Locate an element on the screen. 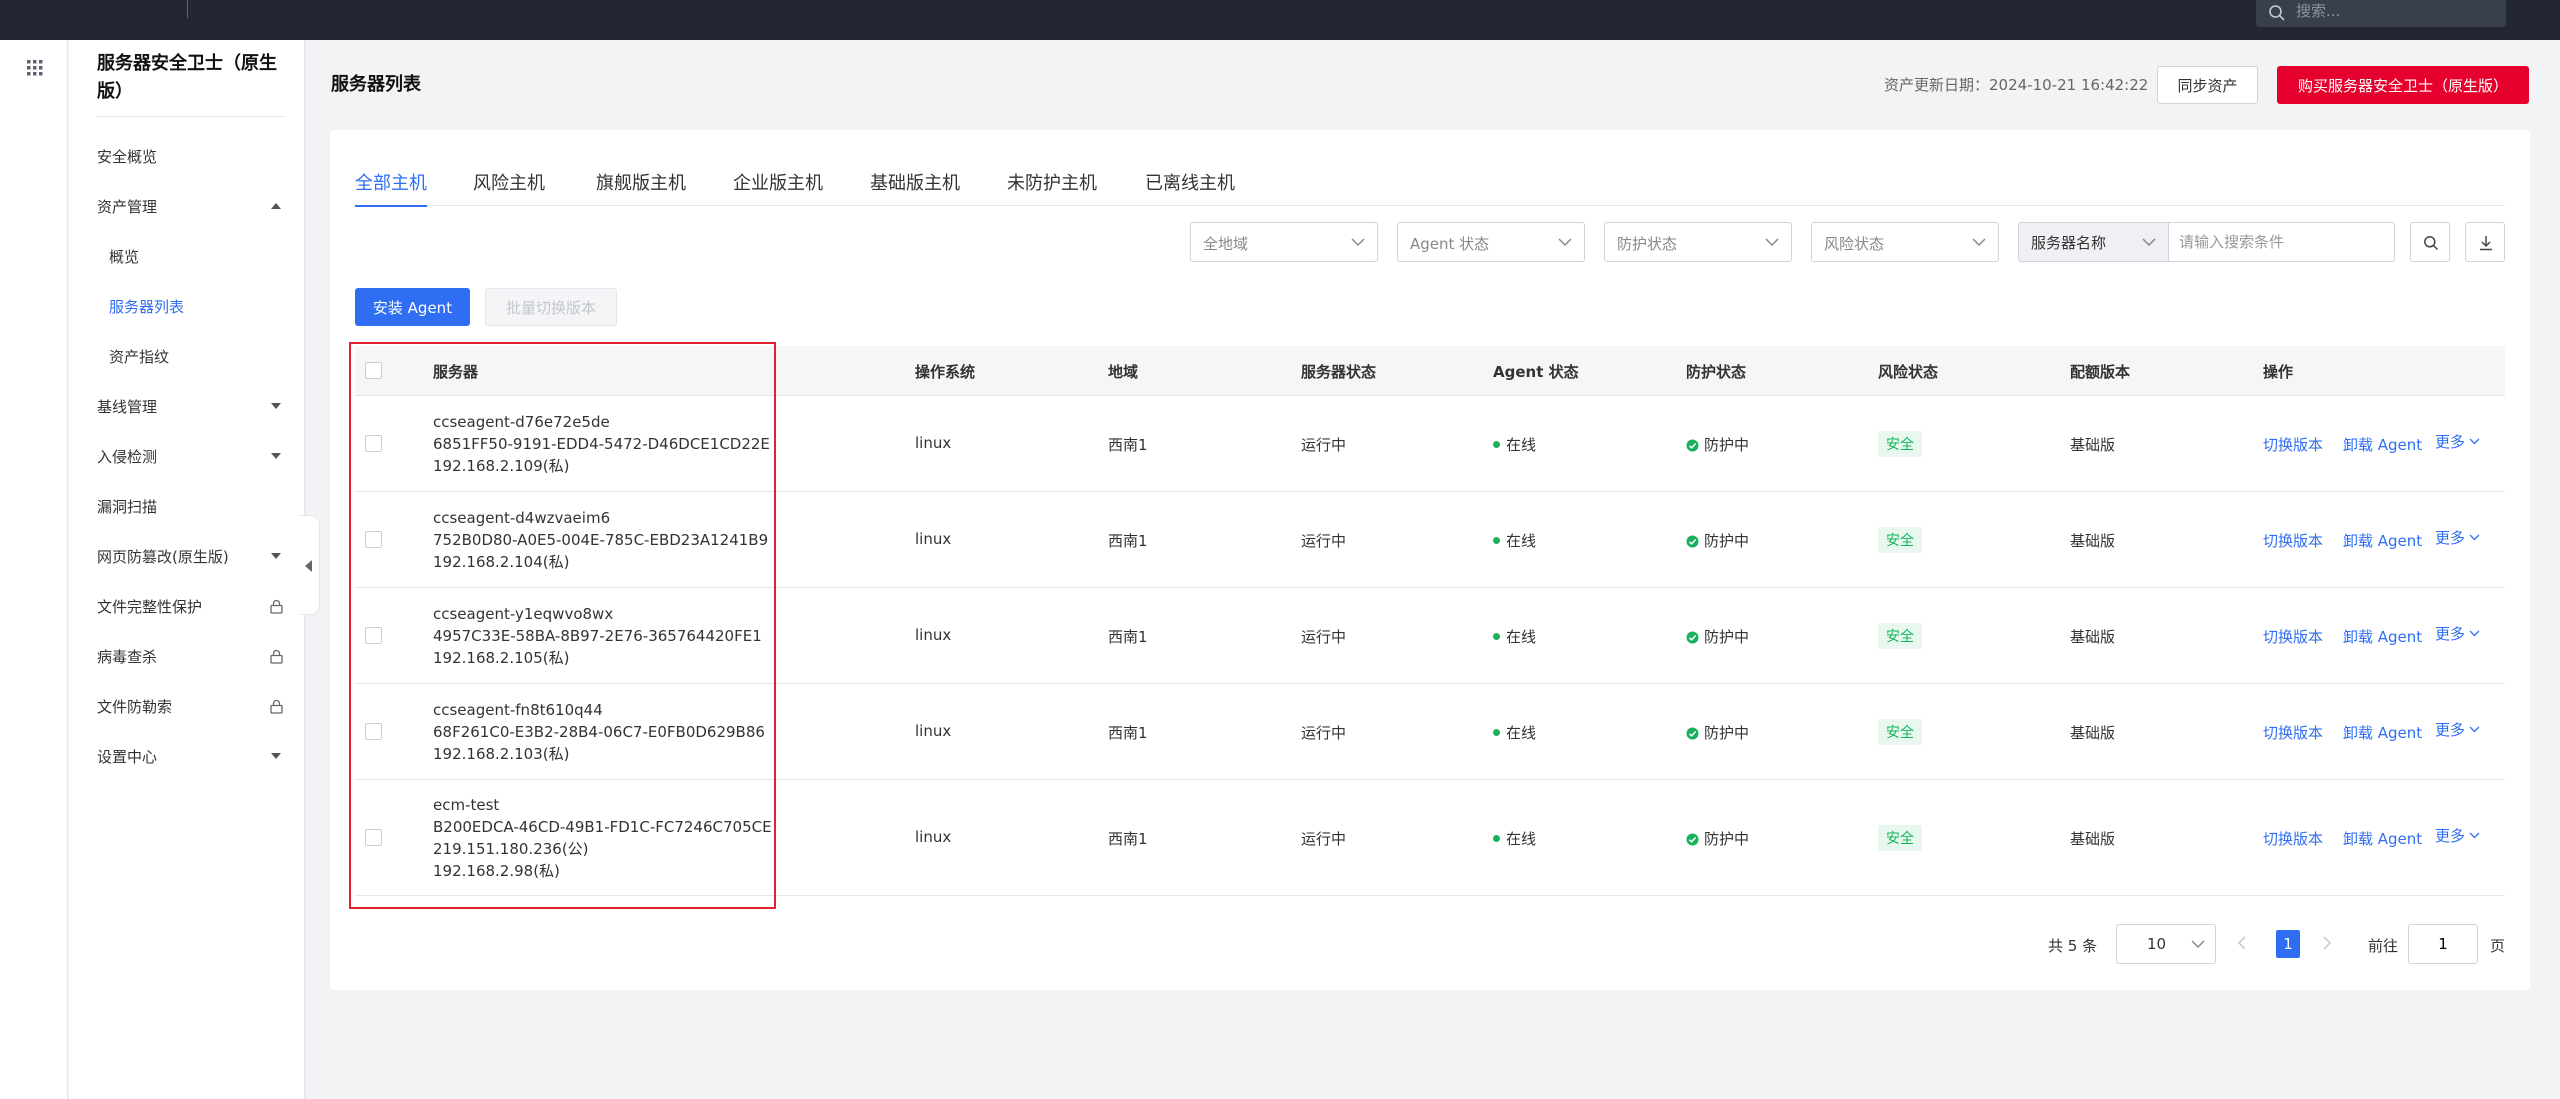 The height and width of the screenshot is (1099, 2560). col-actions-header: 操作 is located at coordinates (2278, 372).